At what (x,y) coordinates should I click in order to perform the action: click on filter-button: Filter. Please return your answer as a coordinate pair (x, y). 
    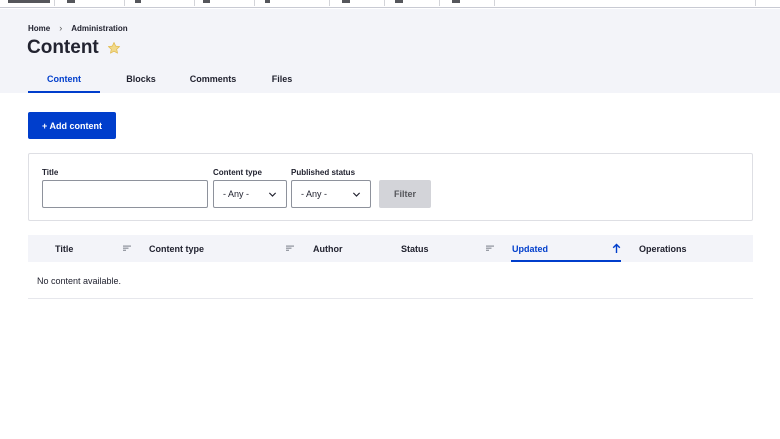
    Looking at the image, I should click on (405, 194).